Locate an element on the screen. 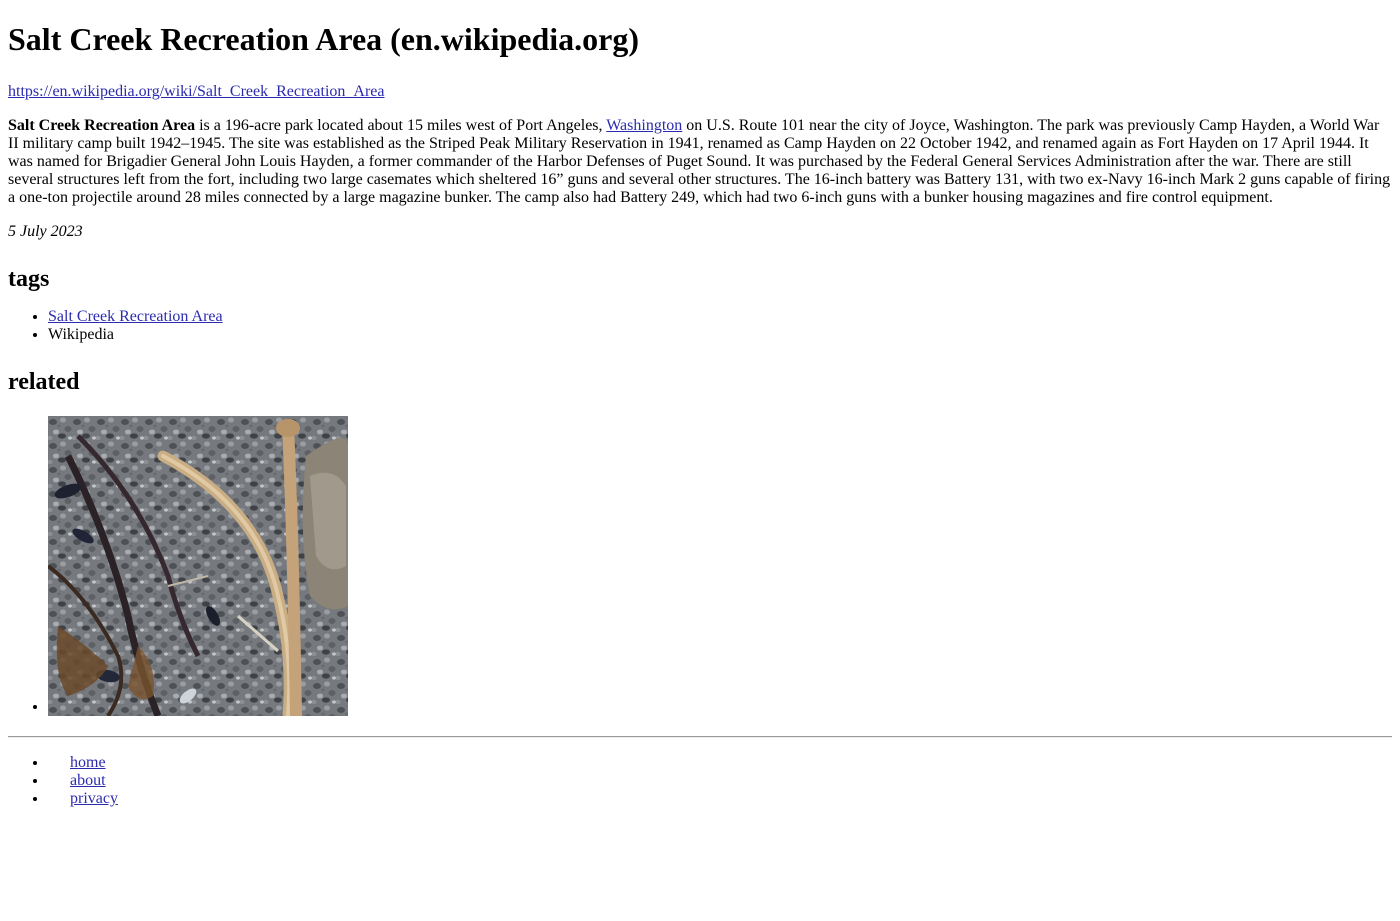  footer-link-privacy: privacy is located at coordinates (94, 798).